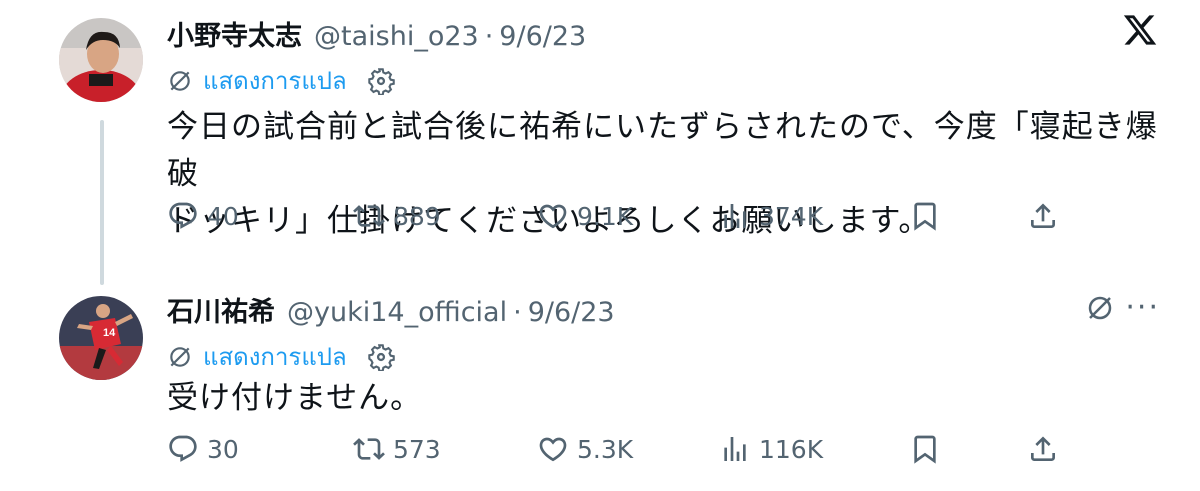  Describe the element at coordinates (223, 216) in the screenshot. I see `reply-count: 40` at that location.